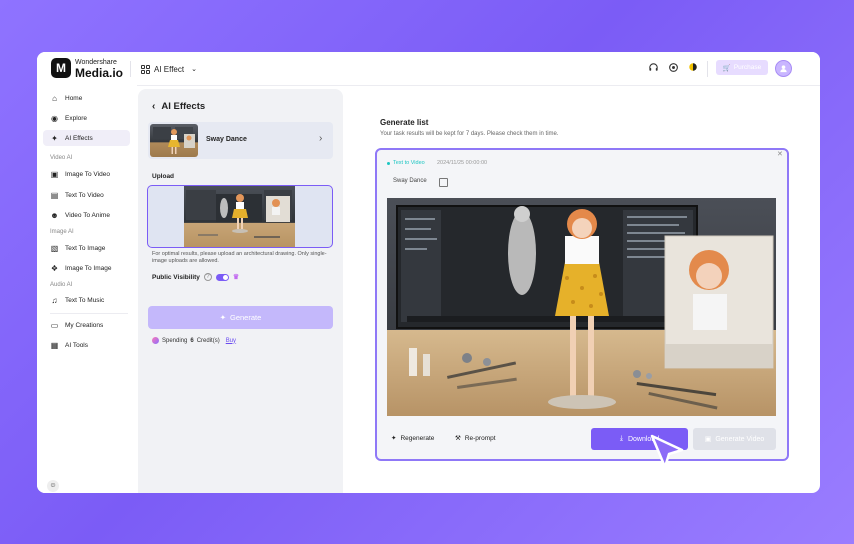  I want to click on upload-label: Upload, so click(163, 176).